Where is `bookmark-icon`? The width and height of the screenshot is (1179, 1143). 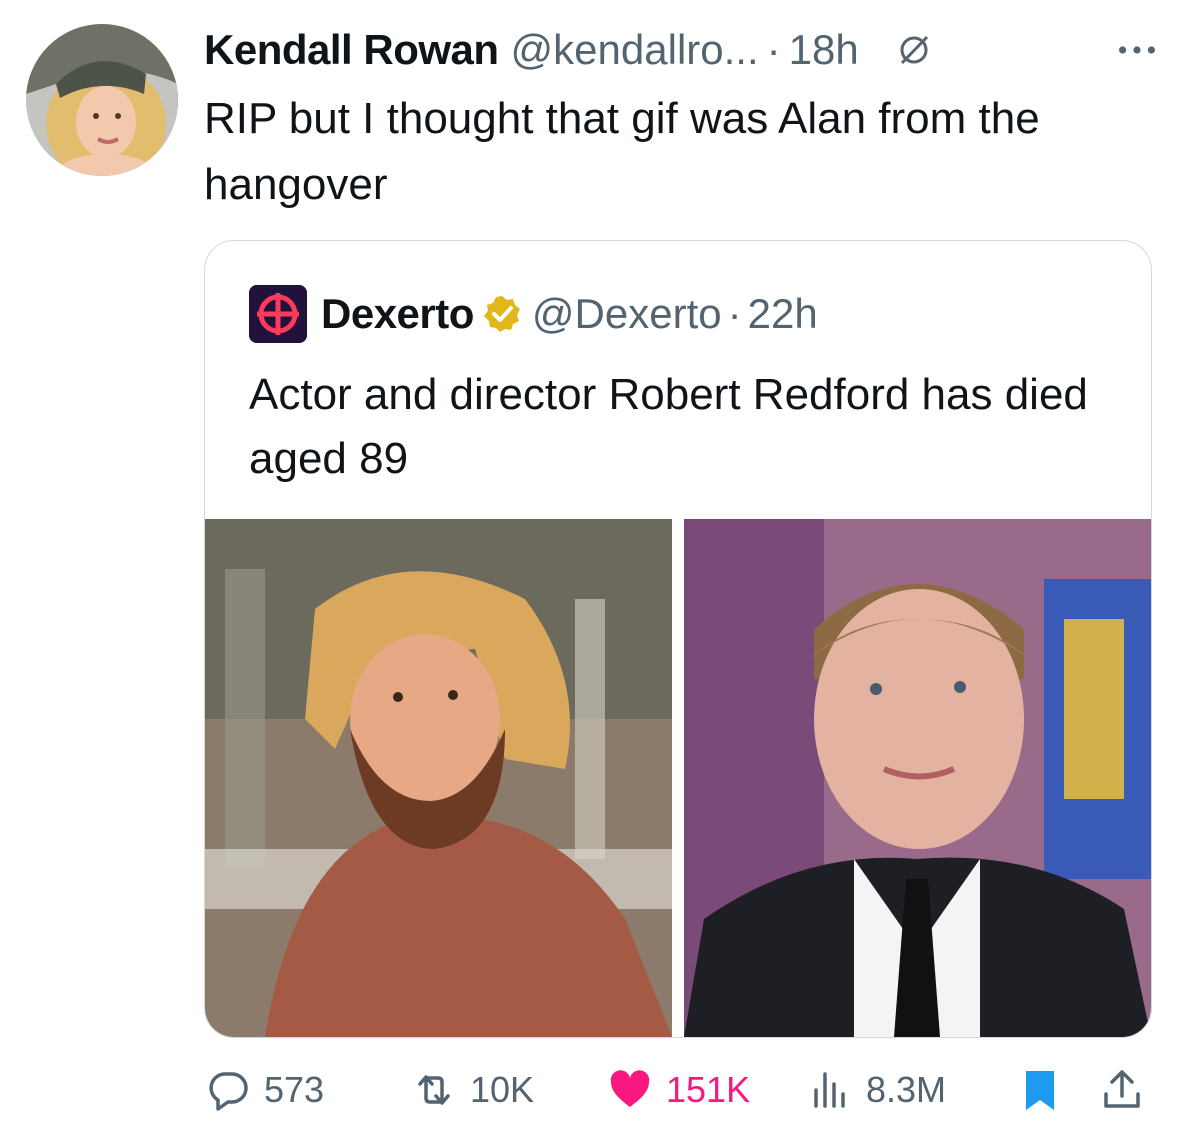 bookmark-icon is located at coordinates (1040, 1090).